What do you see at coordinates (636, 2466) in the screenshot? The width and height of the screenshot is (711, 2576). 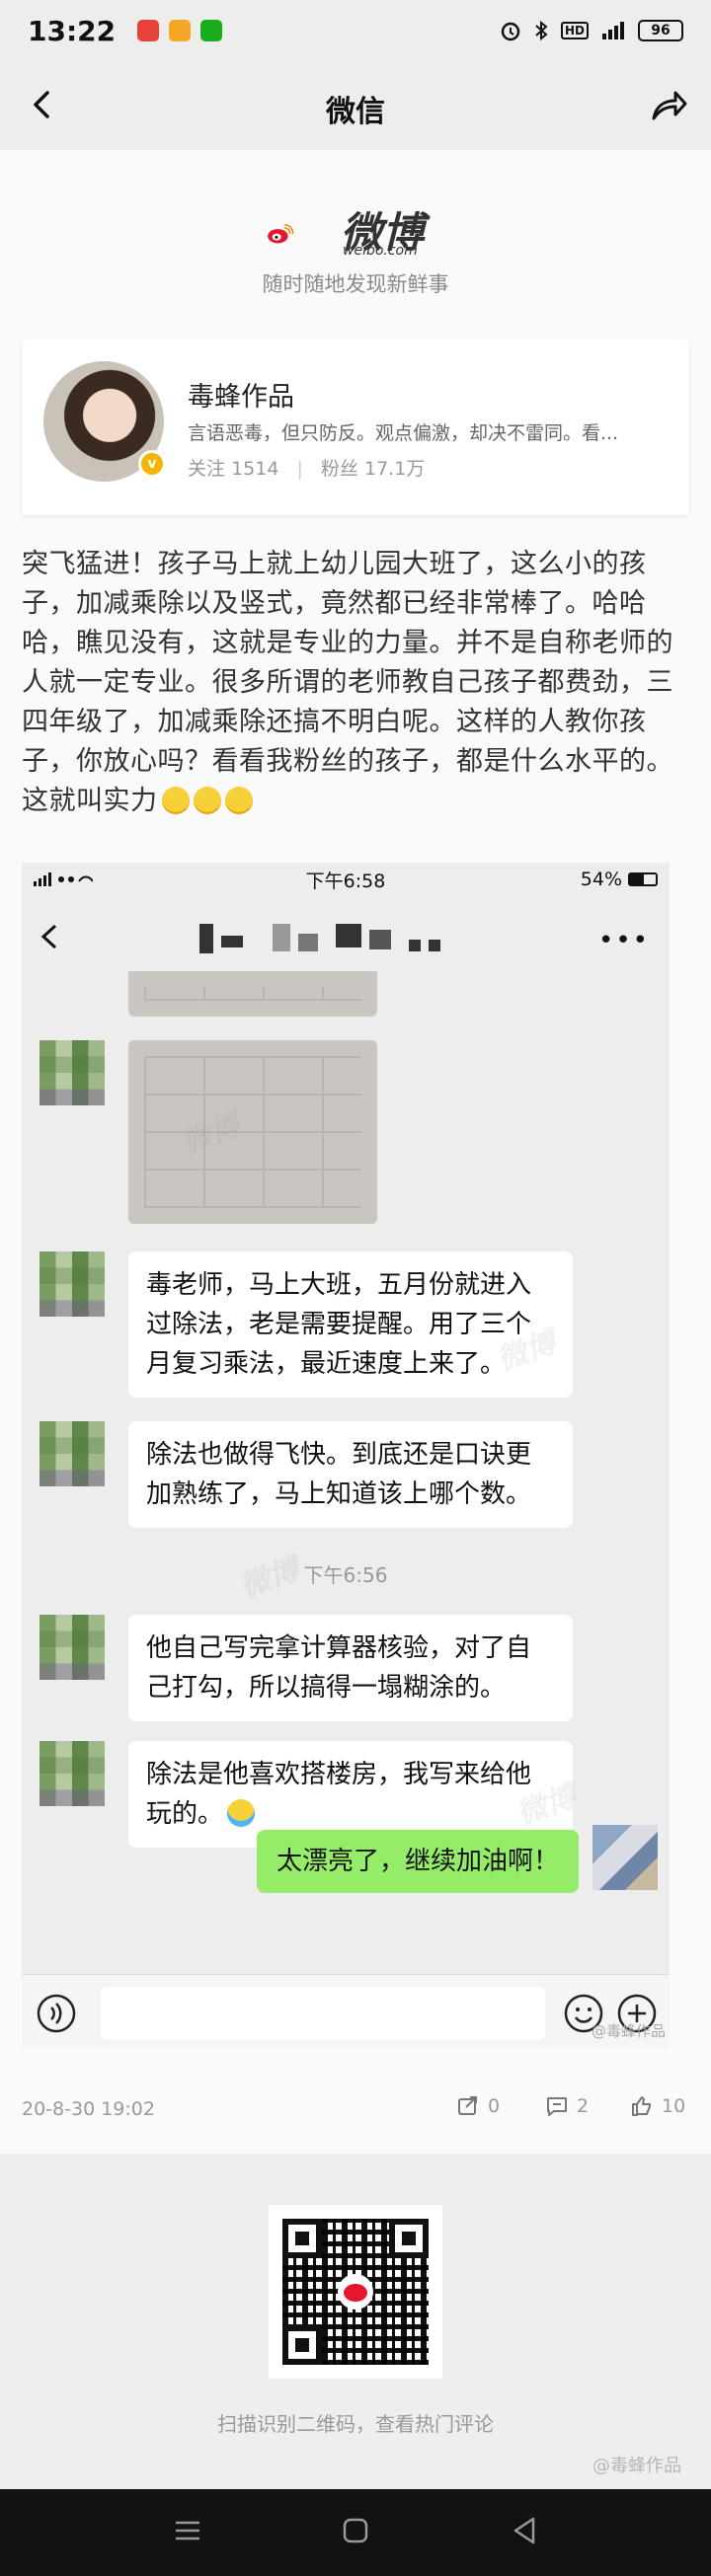 I see `footer-watermark: @毒蜂作品` at bounding box center [636, 2466].